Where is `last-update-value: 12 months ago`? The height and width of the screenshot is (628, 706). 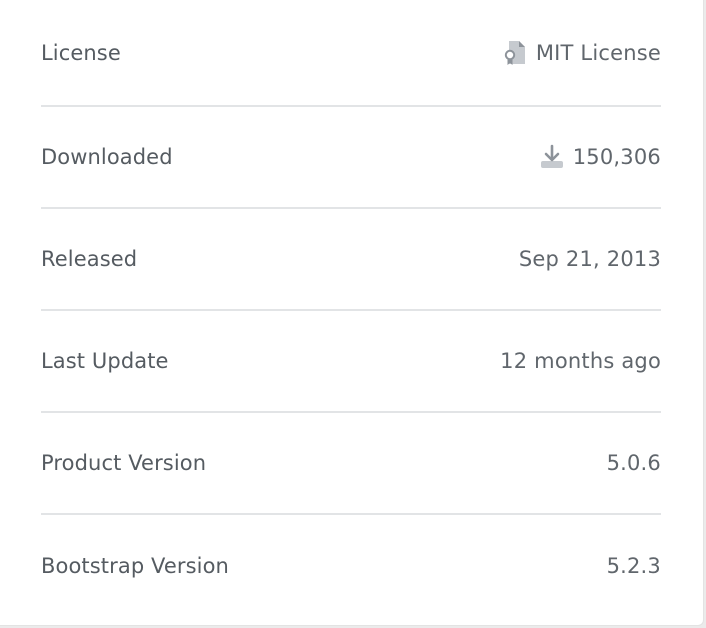
last-update-value: 12 months ago is located at coordinates (580, 361).